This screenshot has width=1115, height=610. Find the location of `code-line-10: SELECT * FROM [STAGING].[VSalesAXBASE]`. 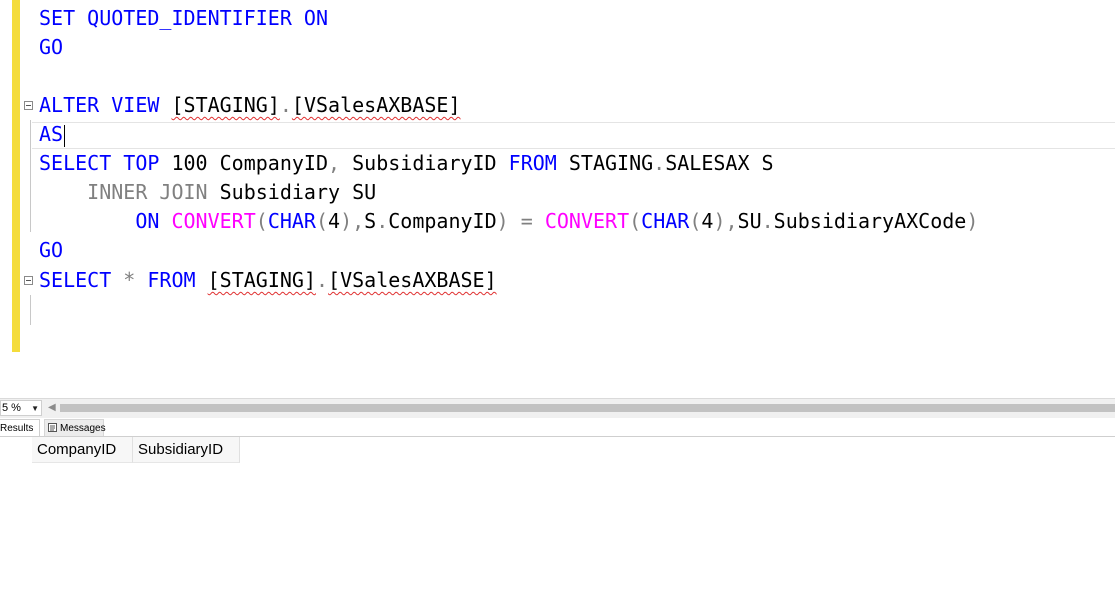

code-line-10: SELECT * FROM [STAGING].[VSalesAXBASE] is located at coordinates (268, 280).